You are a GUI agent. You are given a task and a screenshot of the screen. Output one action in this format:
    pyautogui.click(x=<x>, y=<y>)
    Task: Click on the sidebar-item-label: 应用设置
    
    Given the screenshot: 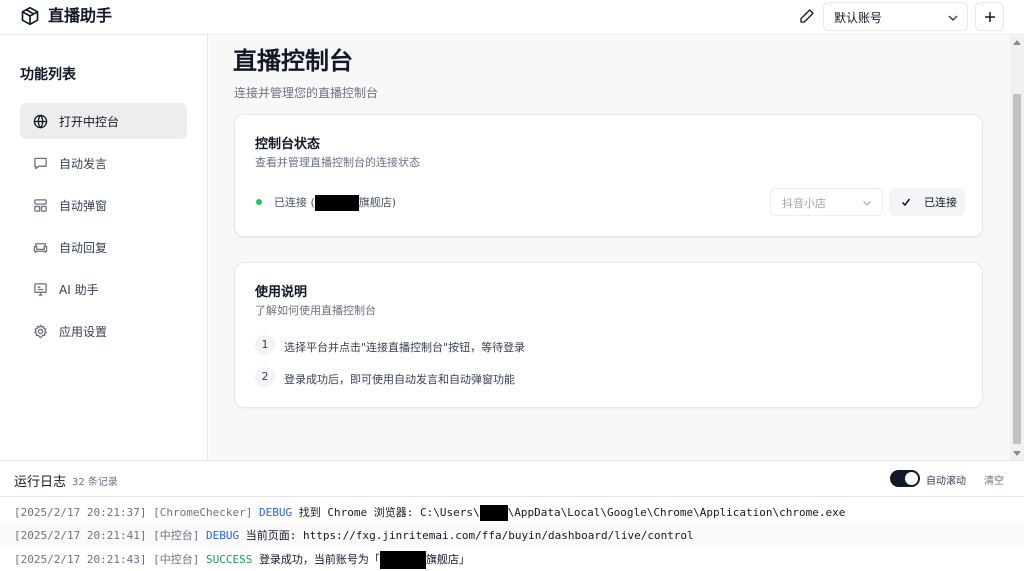 What is the action you would take?
    pyautogui.click(x=83, y=332)
    